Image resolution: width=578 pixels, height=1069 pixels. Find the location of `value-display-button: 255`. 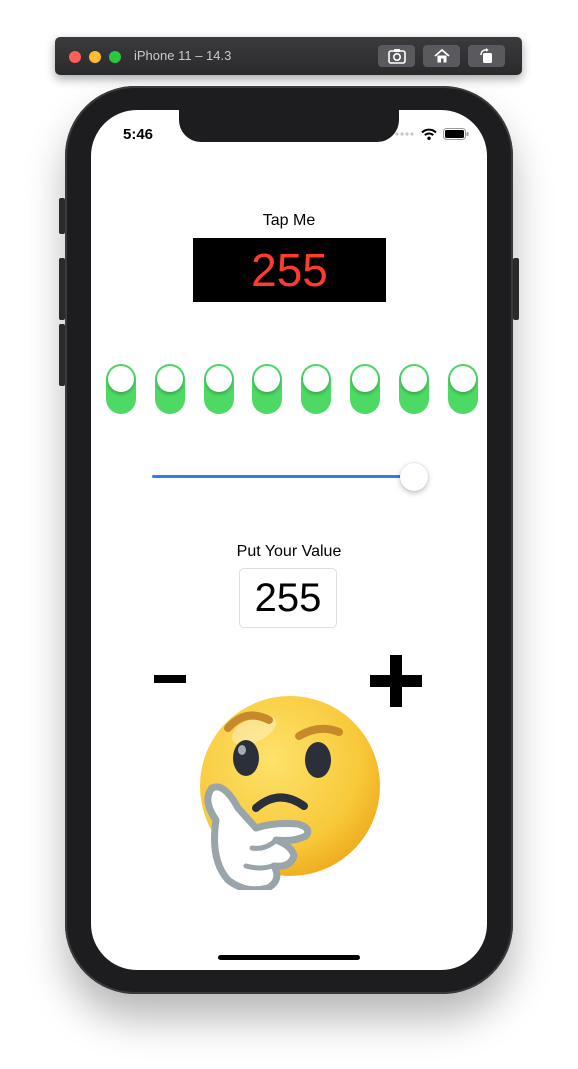

value-display-button: 255 is located at coordinates (289, 270).